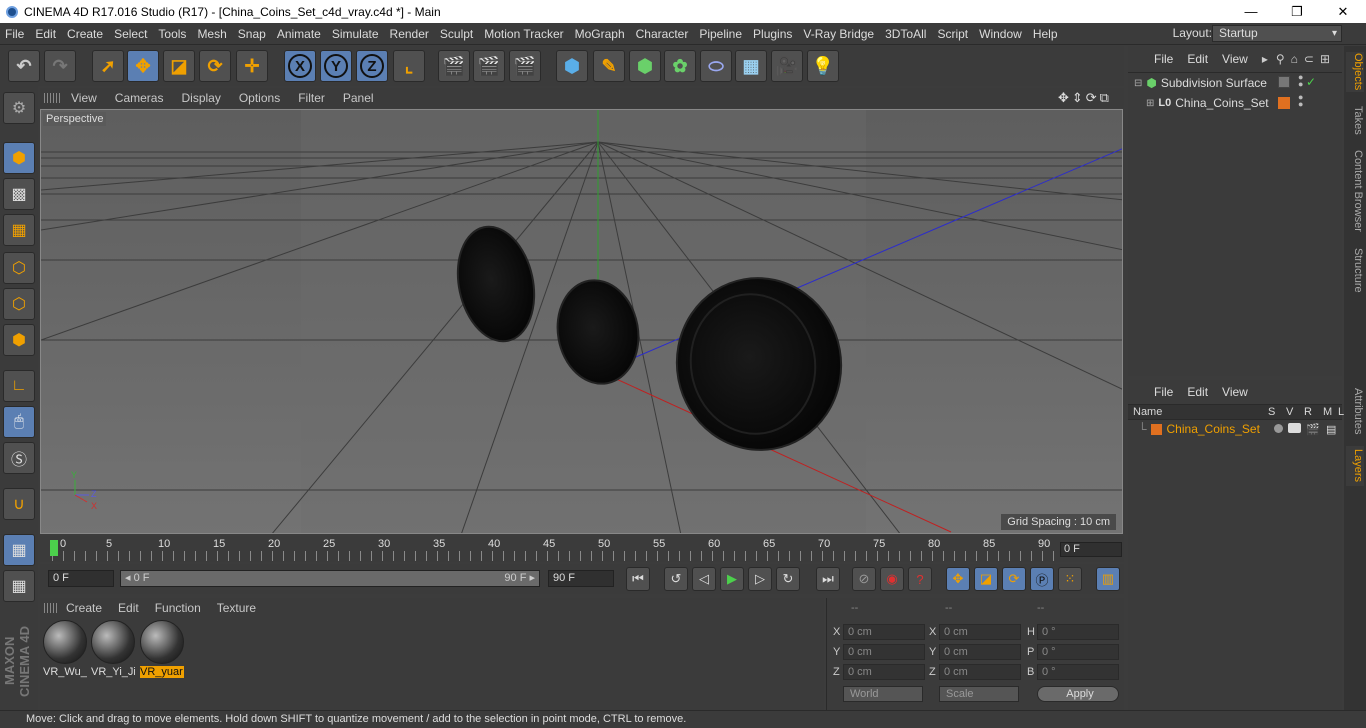  What do you see at coordinates (179, 66) in the screenshot?
I see `scale-icon: ◪` at bounding box center [179, 66].